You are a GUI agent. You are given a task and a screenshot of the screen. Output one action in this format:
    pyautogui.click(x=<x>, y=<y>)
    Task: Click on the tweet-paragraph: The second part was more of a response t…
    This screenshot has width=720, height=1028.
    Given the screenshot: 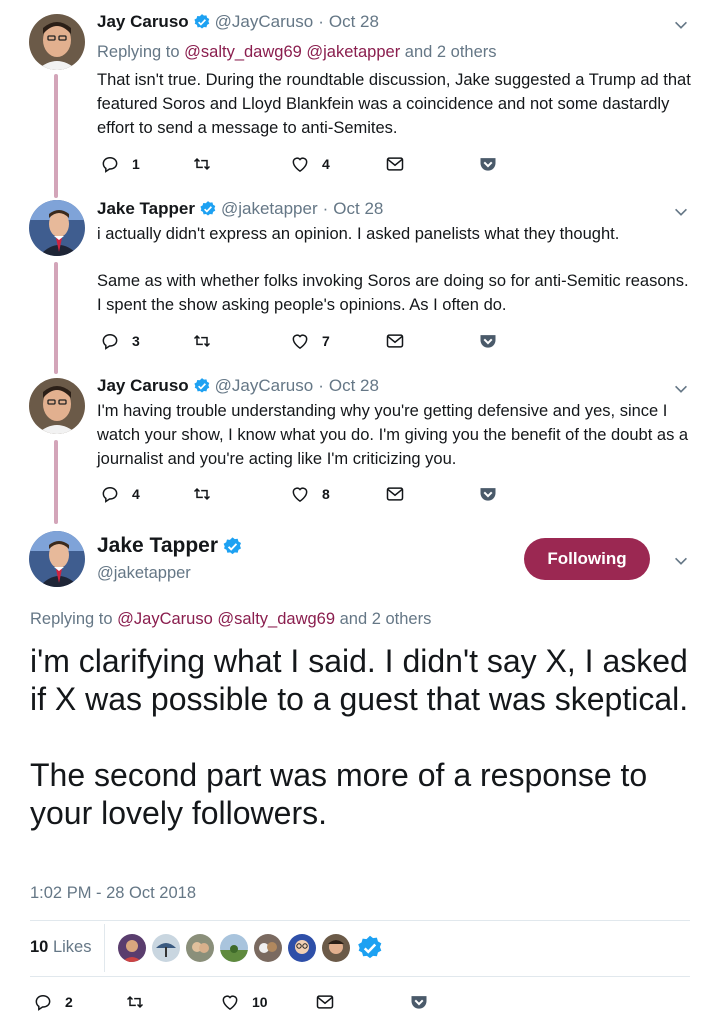 What is the action you would take?
    pyautogui.click(x=339, y=794)
    